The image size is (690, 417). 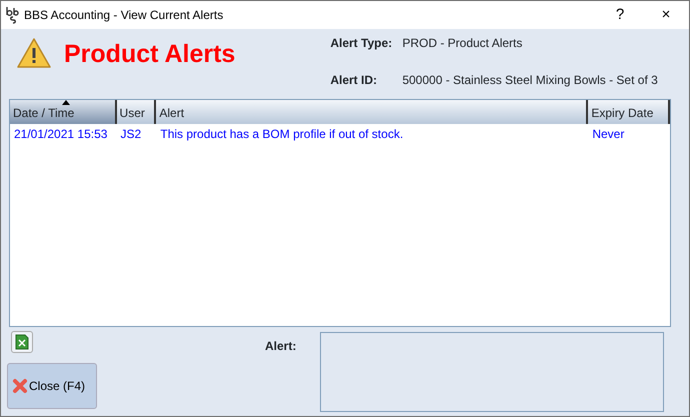 I want to click on close-icon, so click(x=20, y=386).